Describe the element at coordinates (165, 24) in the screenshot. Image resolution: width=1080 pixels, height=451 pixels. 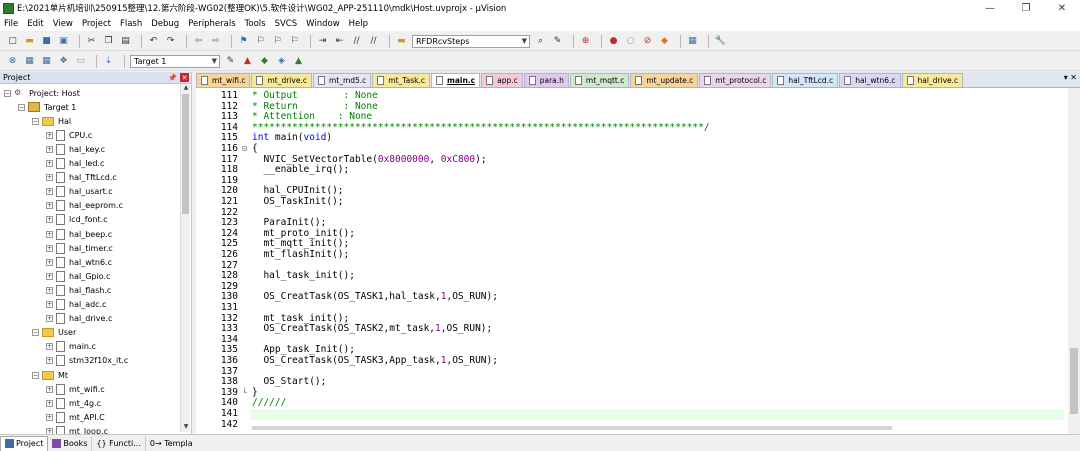
I see `menu-debug: Debug` at that location.